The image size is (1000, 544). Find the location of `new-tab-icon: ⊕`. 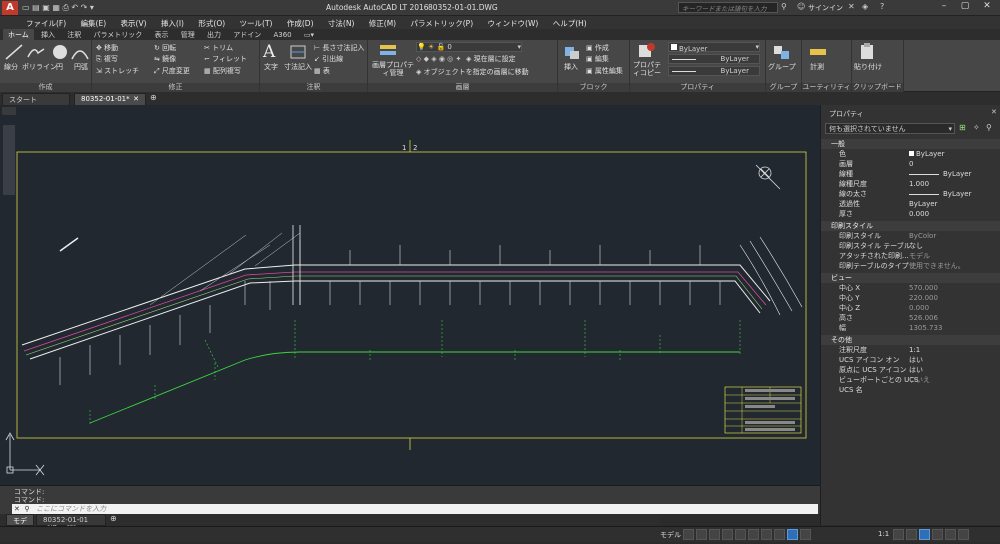

new-tab-icon: ⊕ is located at coordinates (153, 97).